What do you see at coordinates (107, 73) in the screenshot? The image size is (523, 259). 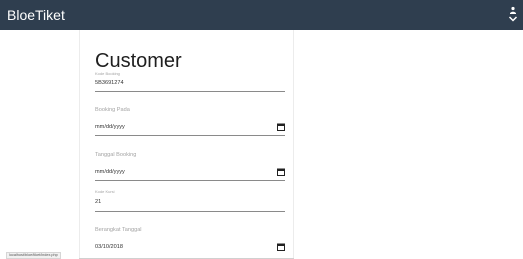 I see `kode-booking-label: Kode Booking` at bounding box center [107, 73].